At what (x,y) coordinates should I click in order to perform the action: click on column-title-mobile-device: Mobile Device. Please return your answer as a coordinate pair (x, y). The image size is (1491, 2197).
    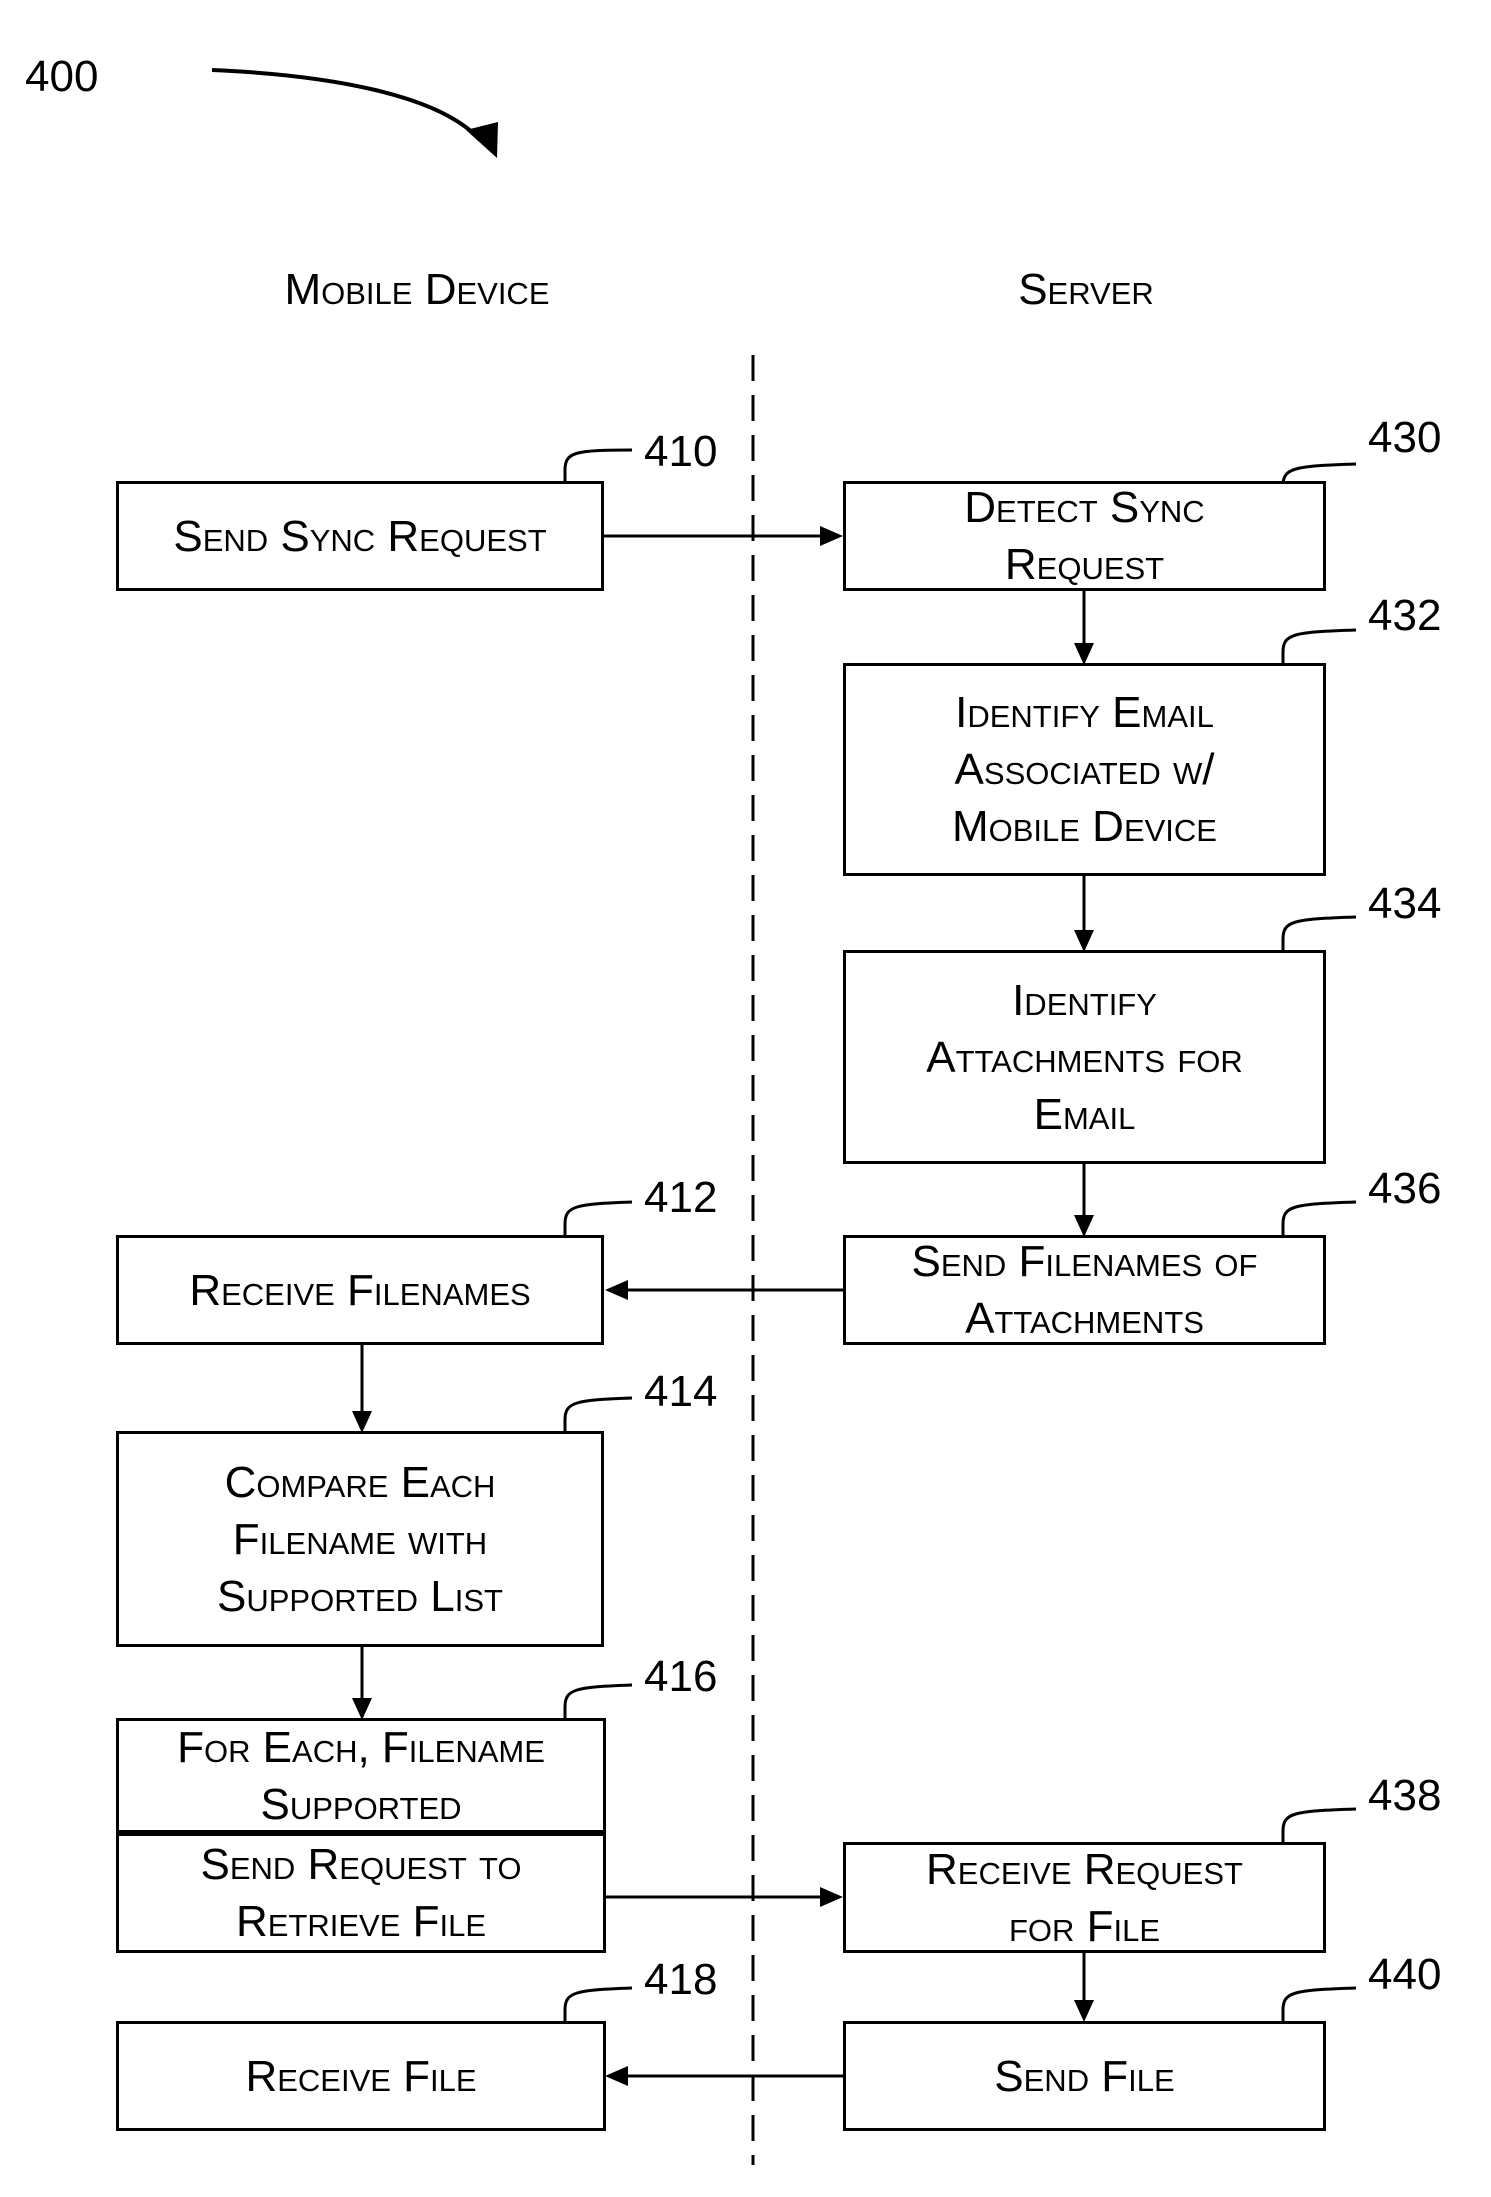
    Looking at the image, I should click on (417, 289).